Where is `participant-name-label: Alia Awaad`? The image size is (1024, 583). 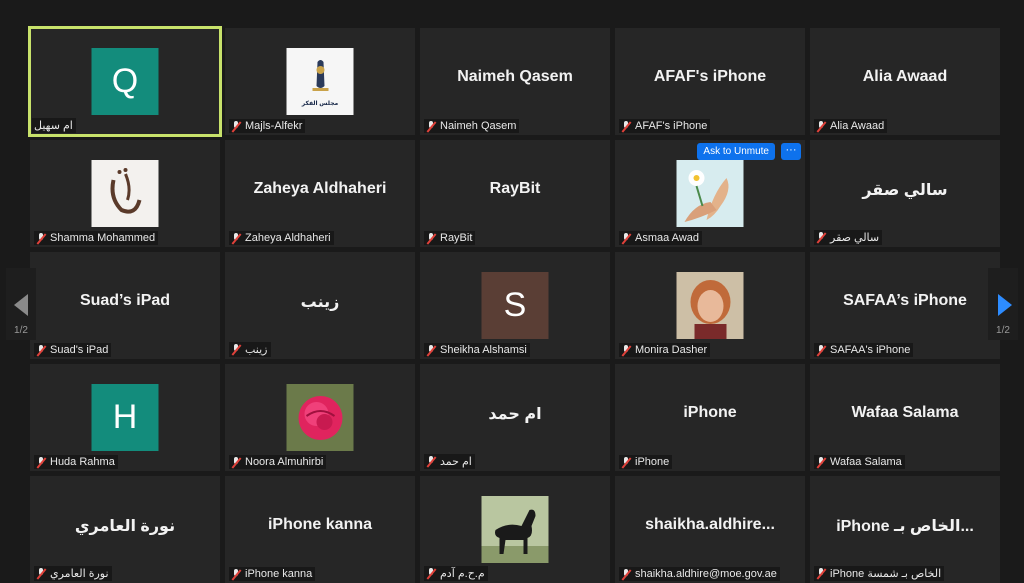
participant-name-label: Alia Awaad is located at coordinates (851, 126).